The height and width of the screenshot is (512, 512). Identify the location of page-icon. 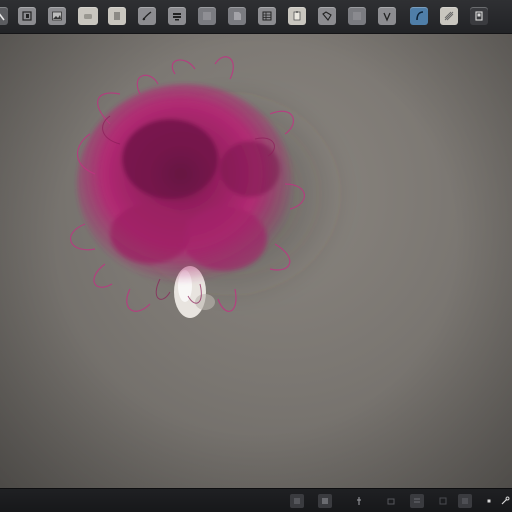
(237, 16).